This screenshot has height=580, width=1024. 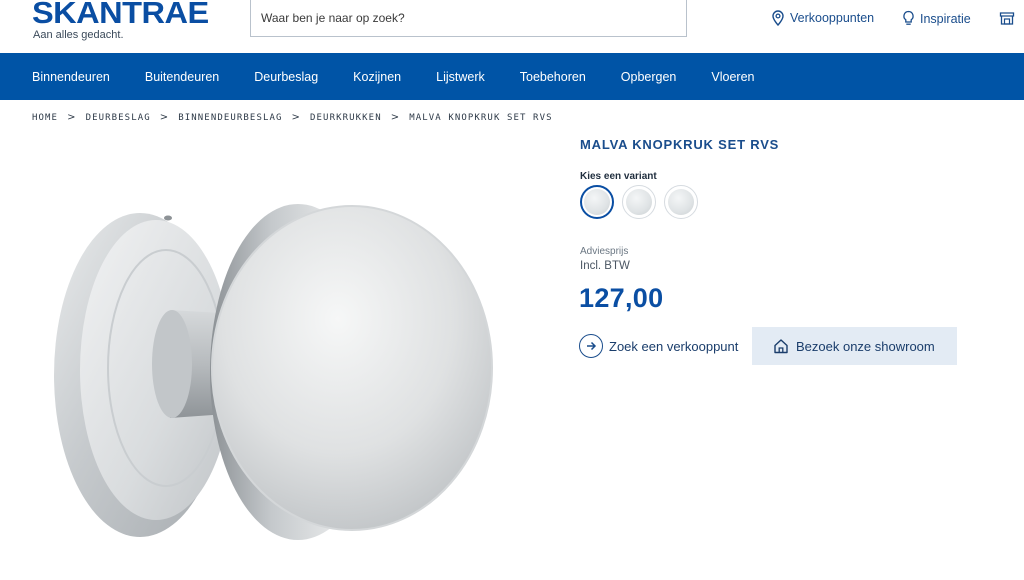 I want to click on nav-item-deurbeslag: Deurbeslag, so click(x=286, y=77).